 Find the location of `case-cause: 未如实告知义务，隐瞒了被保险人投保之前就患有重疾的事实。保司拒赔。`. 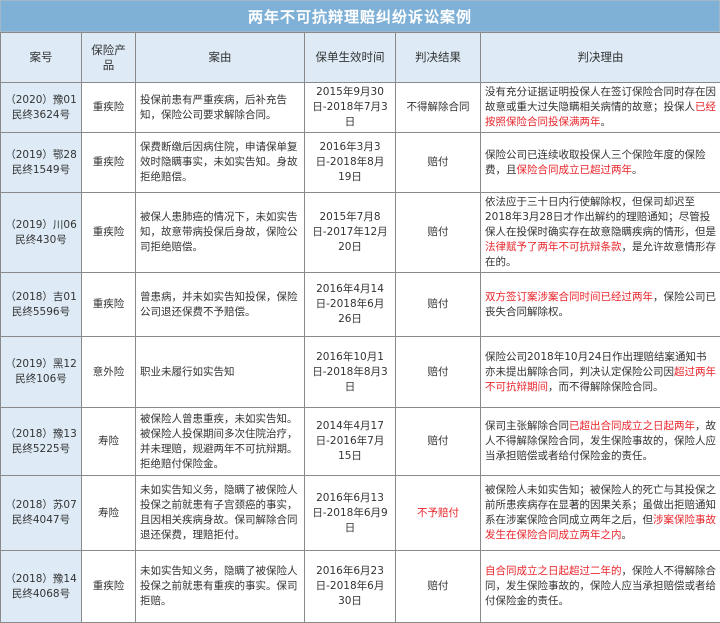

case-cause: 未如实告知义务，隐瞒了被保险人投保之前就患有重疾的事实。保司拒赔。 is located at coordinates (220, 587).